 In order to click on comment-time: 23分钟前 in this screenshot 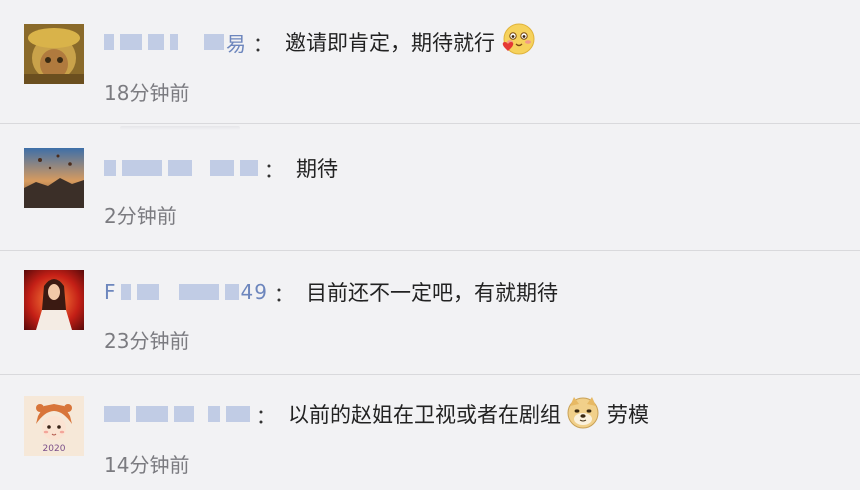, I will do `click(147, 341)`.